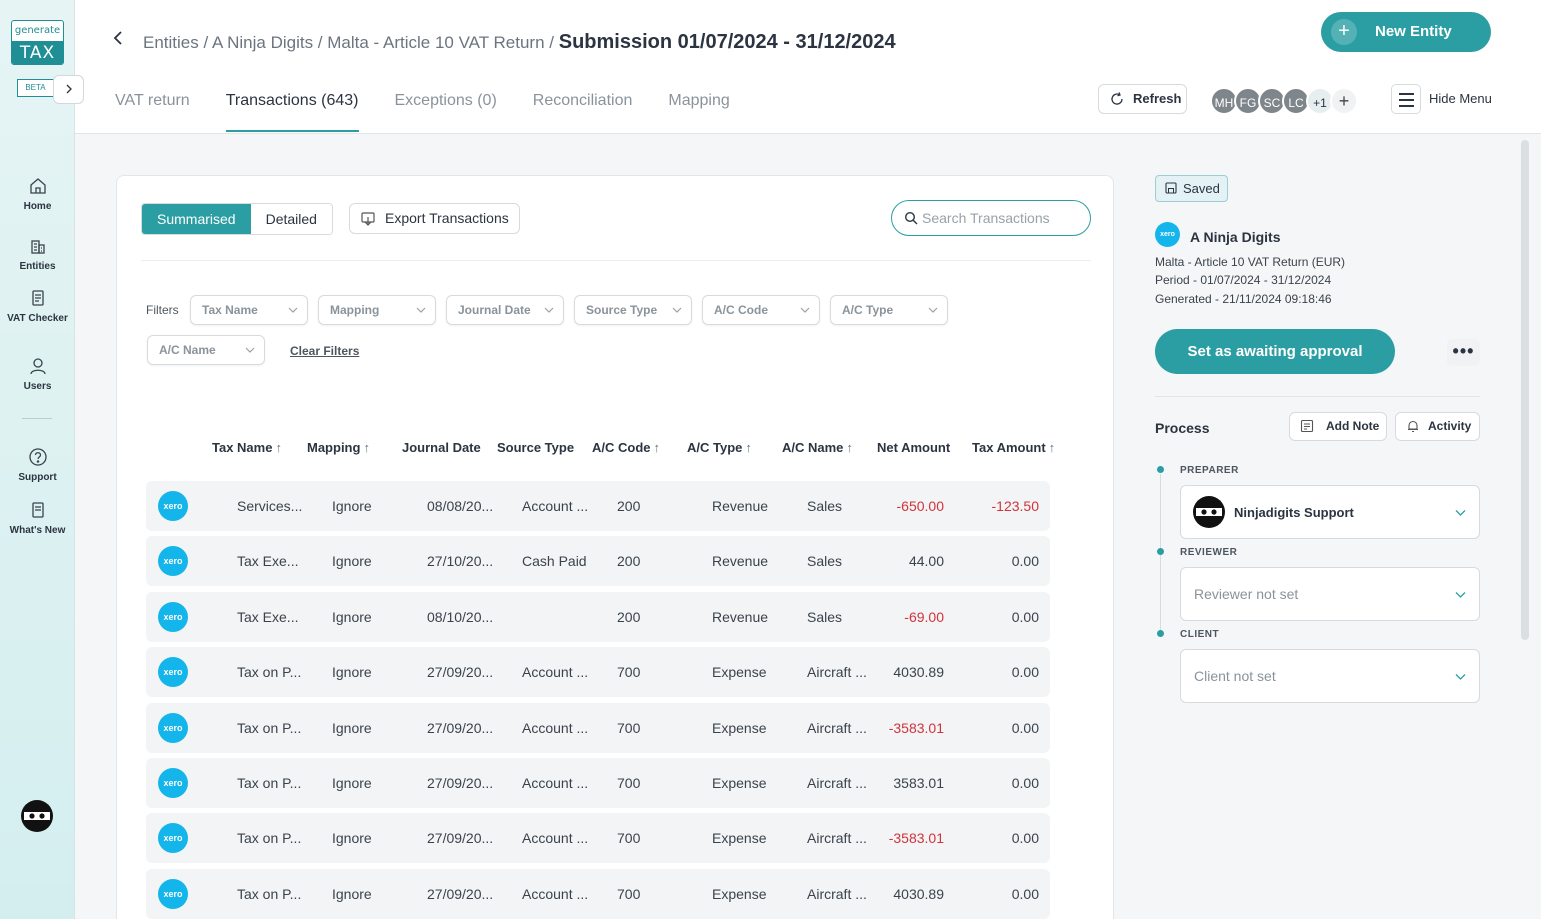 The width and height of the screenshot is (1541, 919). What do you see at coordinates (118, 41) in the screenshot?
I see `back-button` at bounding box center [118, 41].